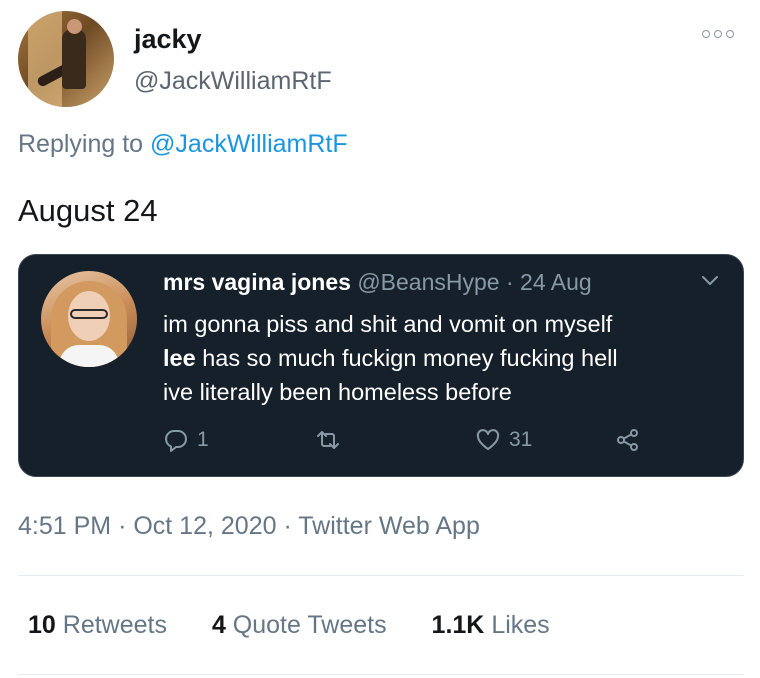 This screenshot has width=760, height=678. What do you see at coordinates (389, 526) in the screenshot?
I see `tweet-source: Twitter Web App` at bounding box center [389, 526].